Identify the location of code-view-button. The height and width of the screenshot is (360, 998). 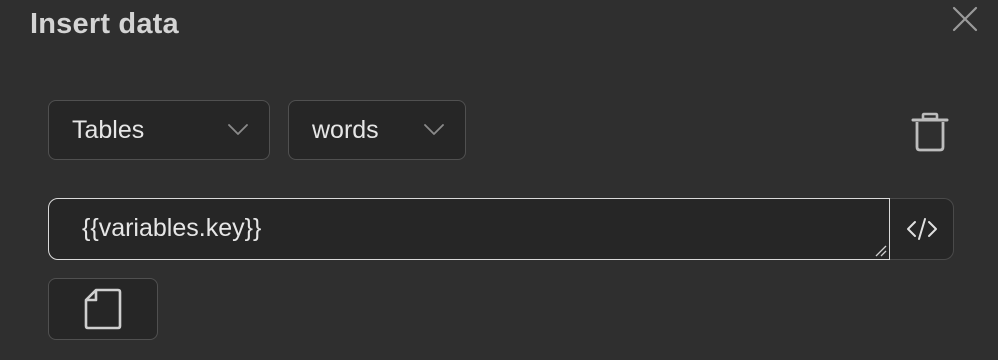
(922, 229).